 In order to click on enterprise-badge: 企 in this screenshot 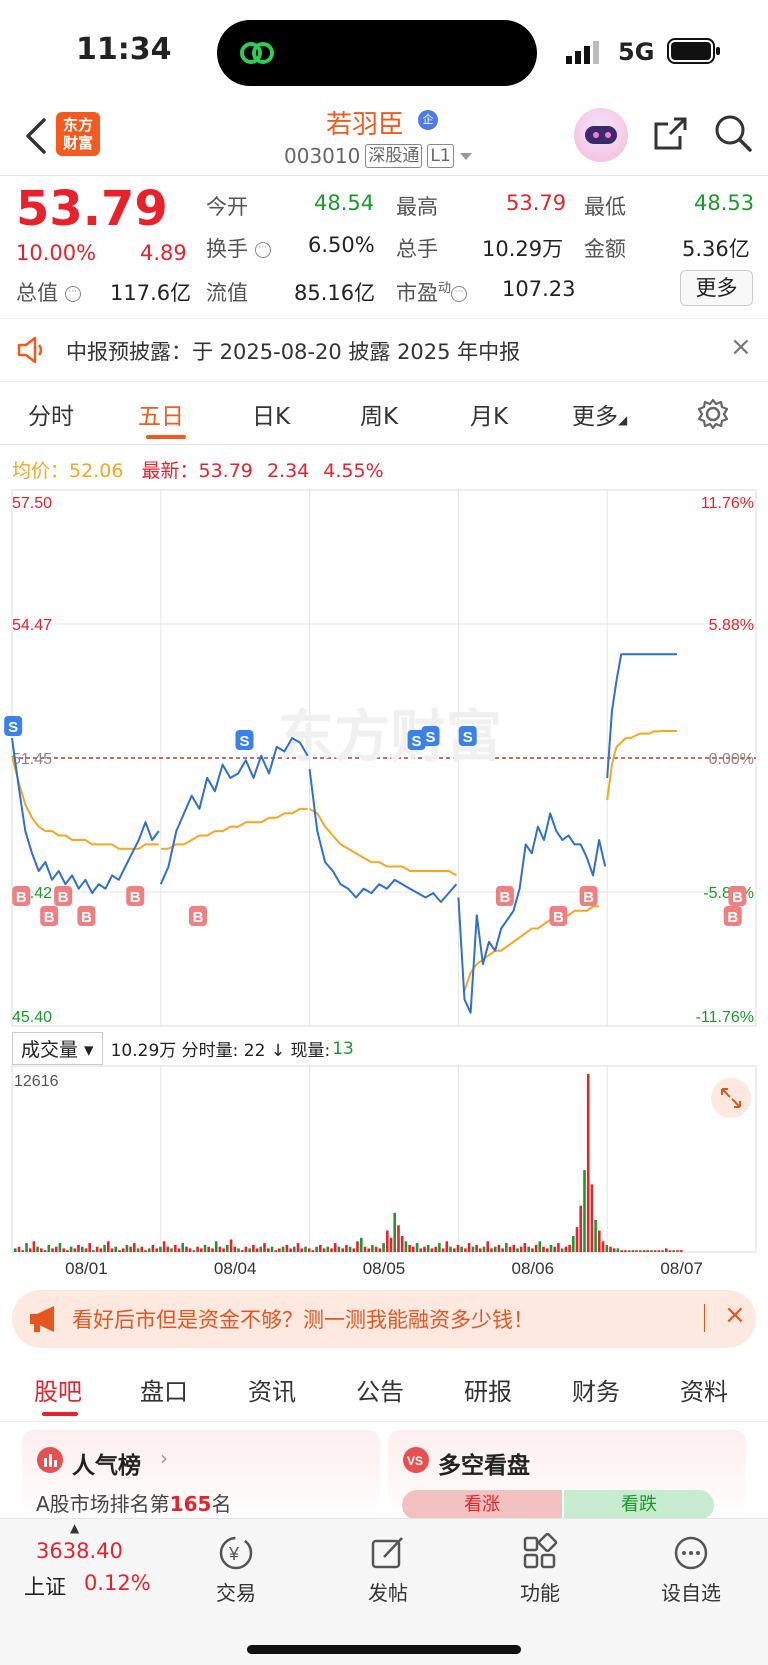, I will do `click(428, 120)`.